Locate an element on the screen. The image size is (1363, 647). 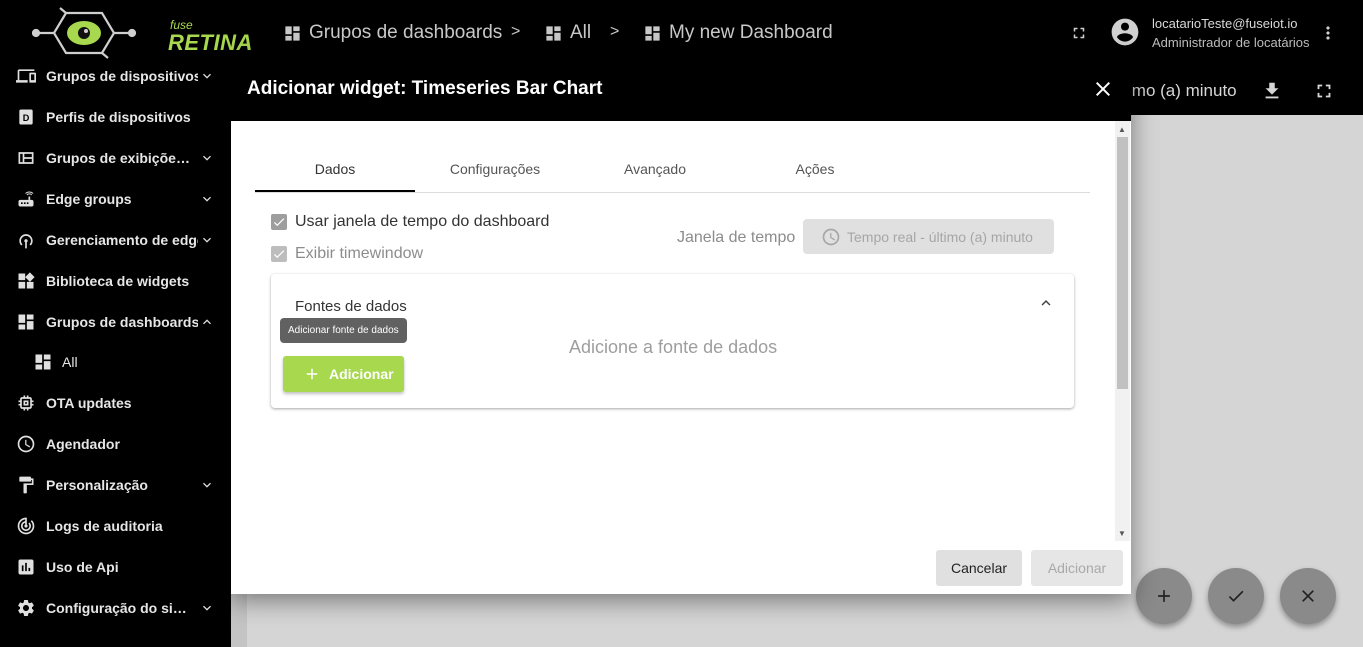
device-profile-icon: D is located at coordinates (26, 117).